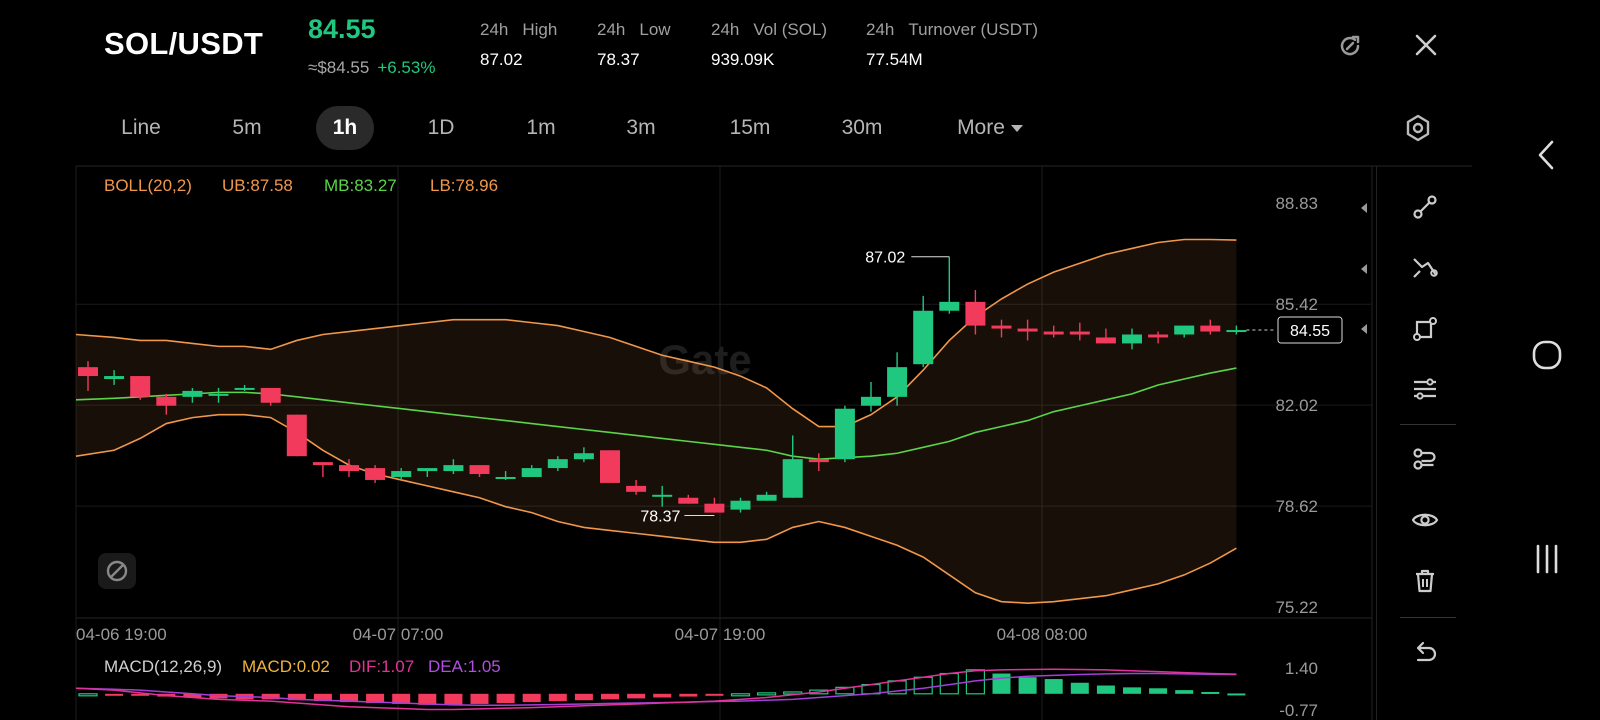 Image resolution: width=1600 pixels, height=720 pixels. Describe the element at coordinates (1310, 331) in the screenshot. I see `last-price-tag: 84.55` at that location.